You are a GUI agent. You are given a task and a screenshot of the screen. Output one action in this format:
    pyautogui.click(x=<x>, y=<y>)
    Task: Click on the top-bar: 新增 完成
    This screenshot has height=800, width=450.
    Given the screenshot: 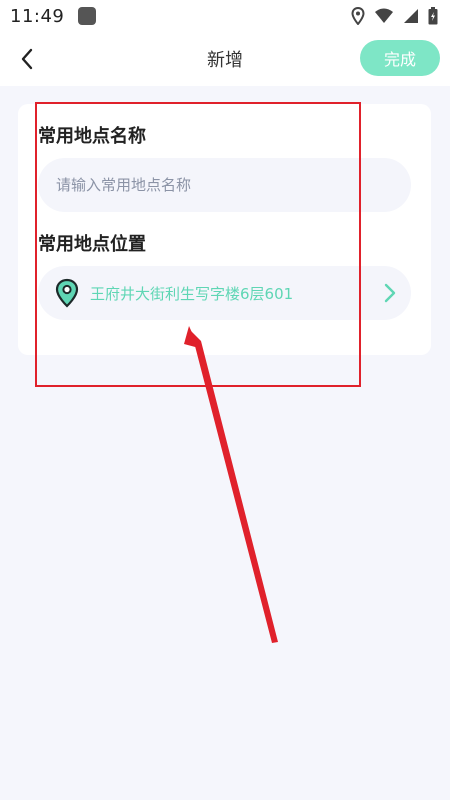 What is the action you would take?
    pyautogui.click(x=225, y=59)
    